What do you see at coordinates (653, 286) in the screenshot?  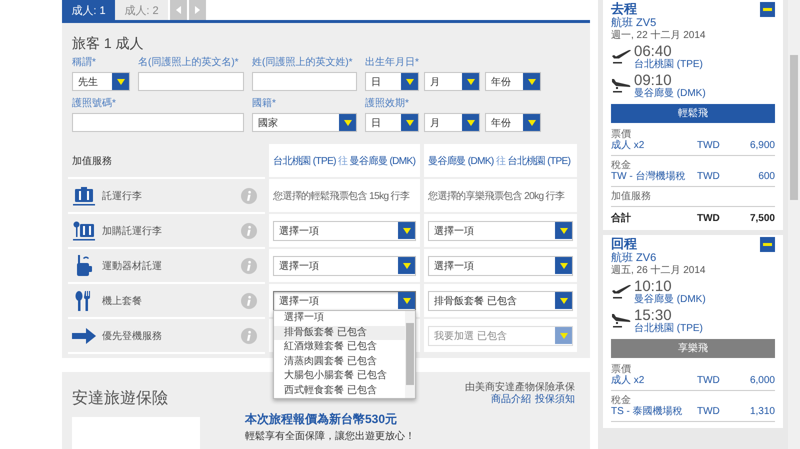 I see `flight-time: 10:10` at bounding box center [653, 286].